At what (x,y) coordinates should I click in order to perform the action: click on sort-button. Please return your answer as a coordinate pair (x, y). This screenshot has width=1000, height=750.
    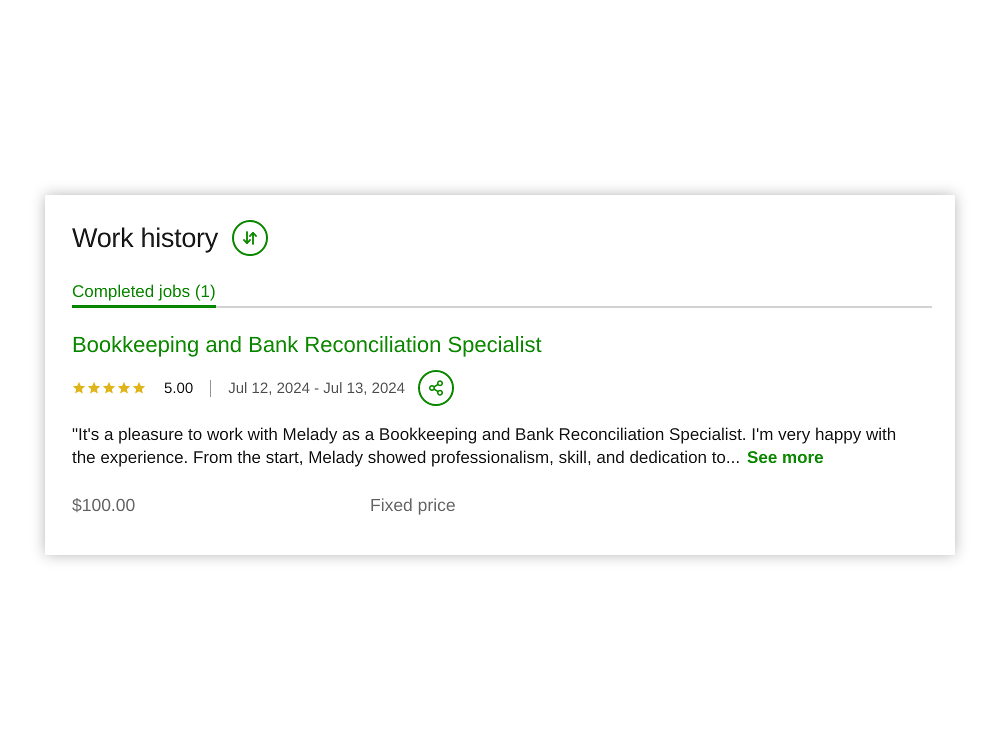
    Looking at the image, I should click on (250, 238).